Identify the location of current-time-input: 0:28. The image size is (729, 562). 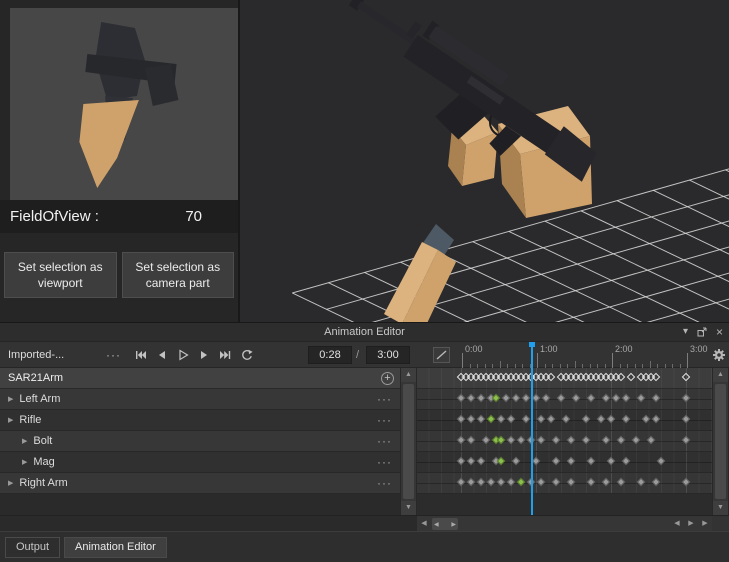
(330, 355).